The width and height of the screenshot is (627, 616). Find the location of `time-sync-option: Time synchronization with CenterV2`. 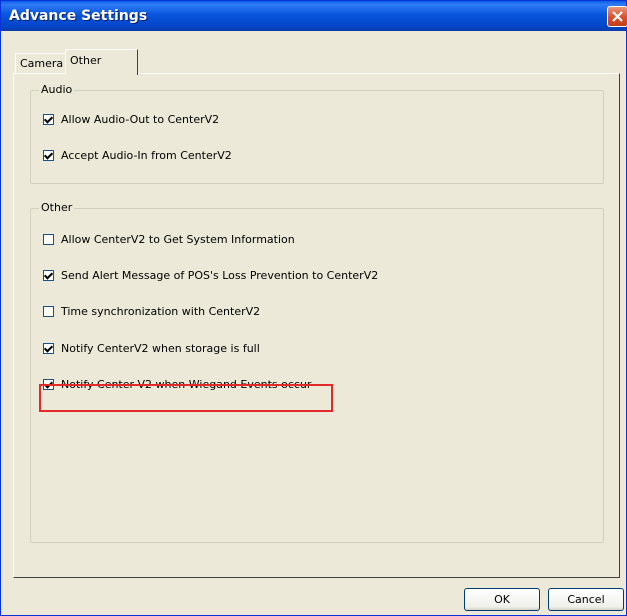

time-sync-option: Time synchronization with CenterV2 is located at coordinates (151, 311).